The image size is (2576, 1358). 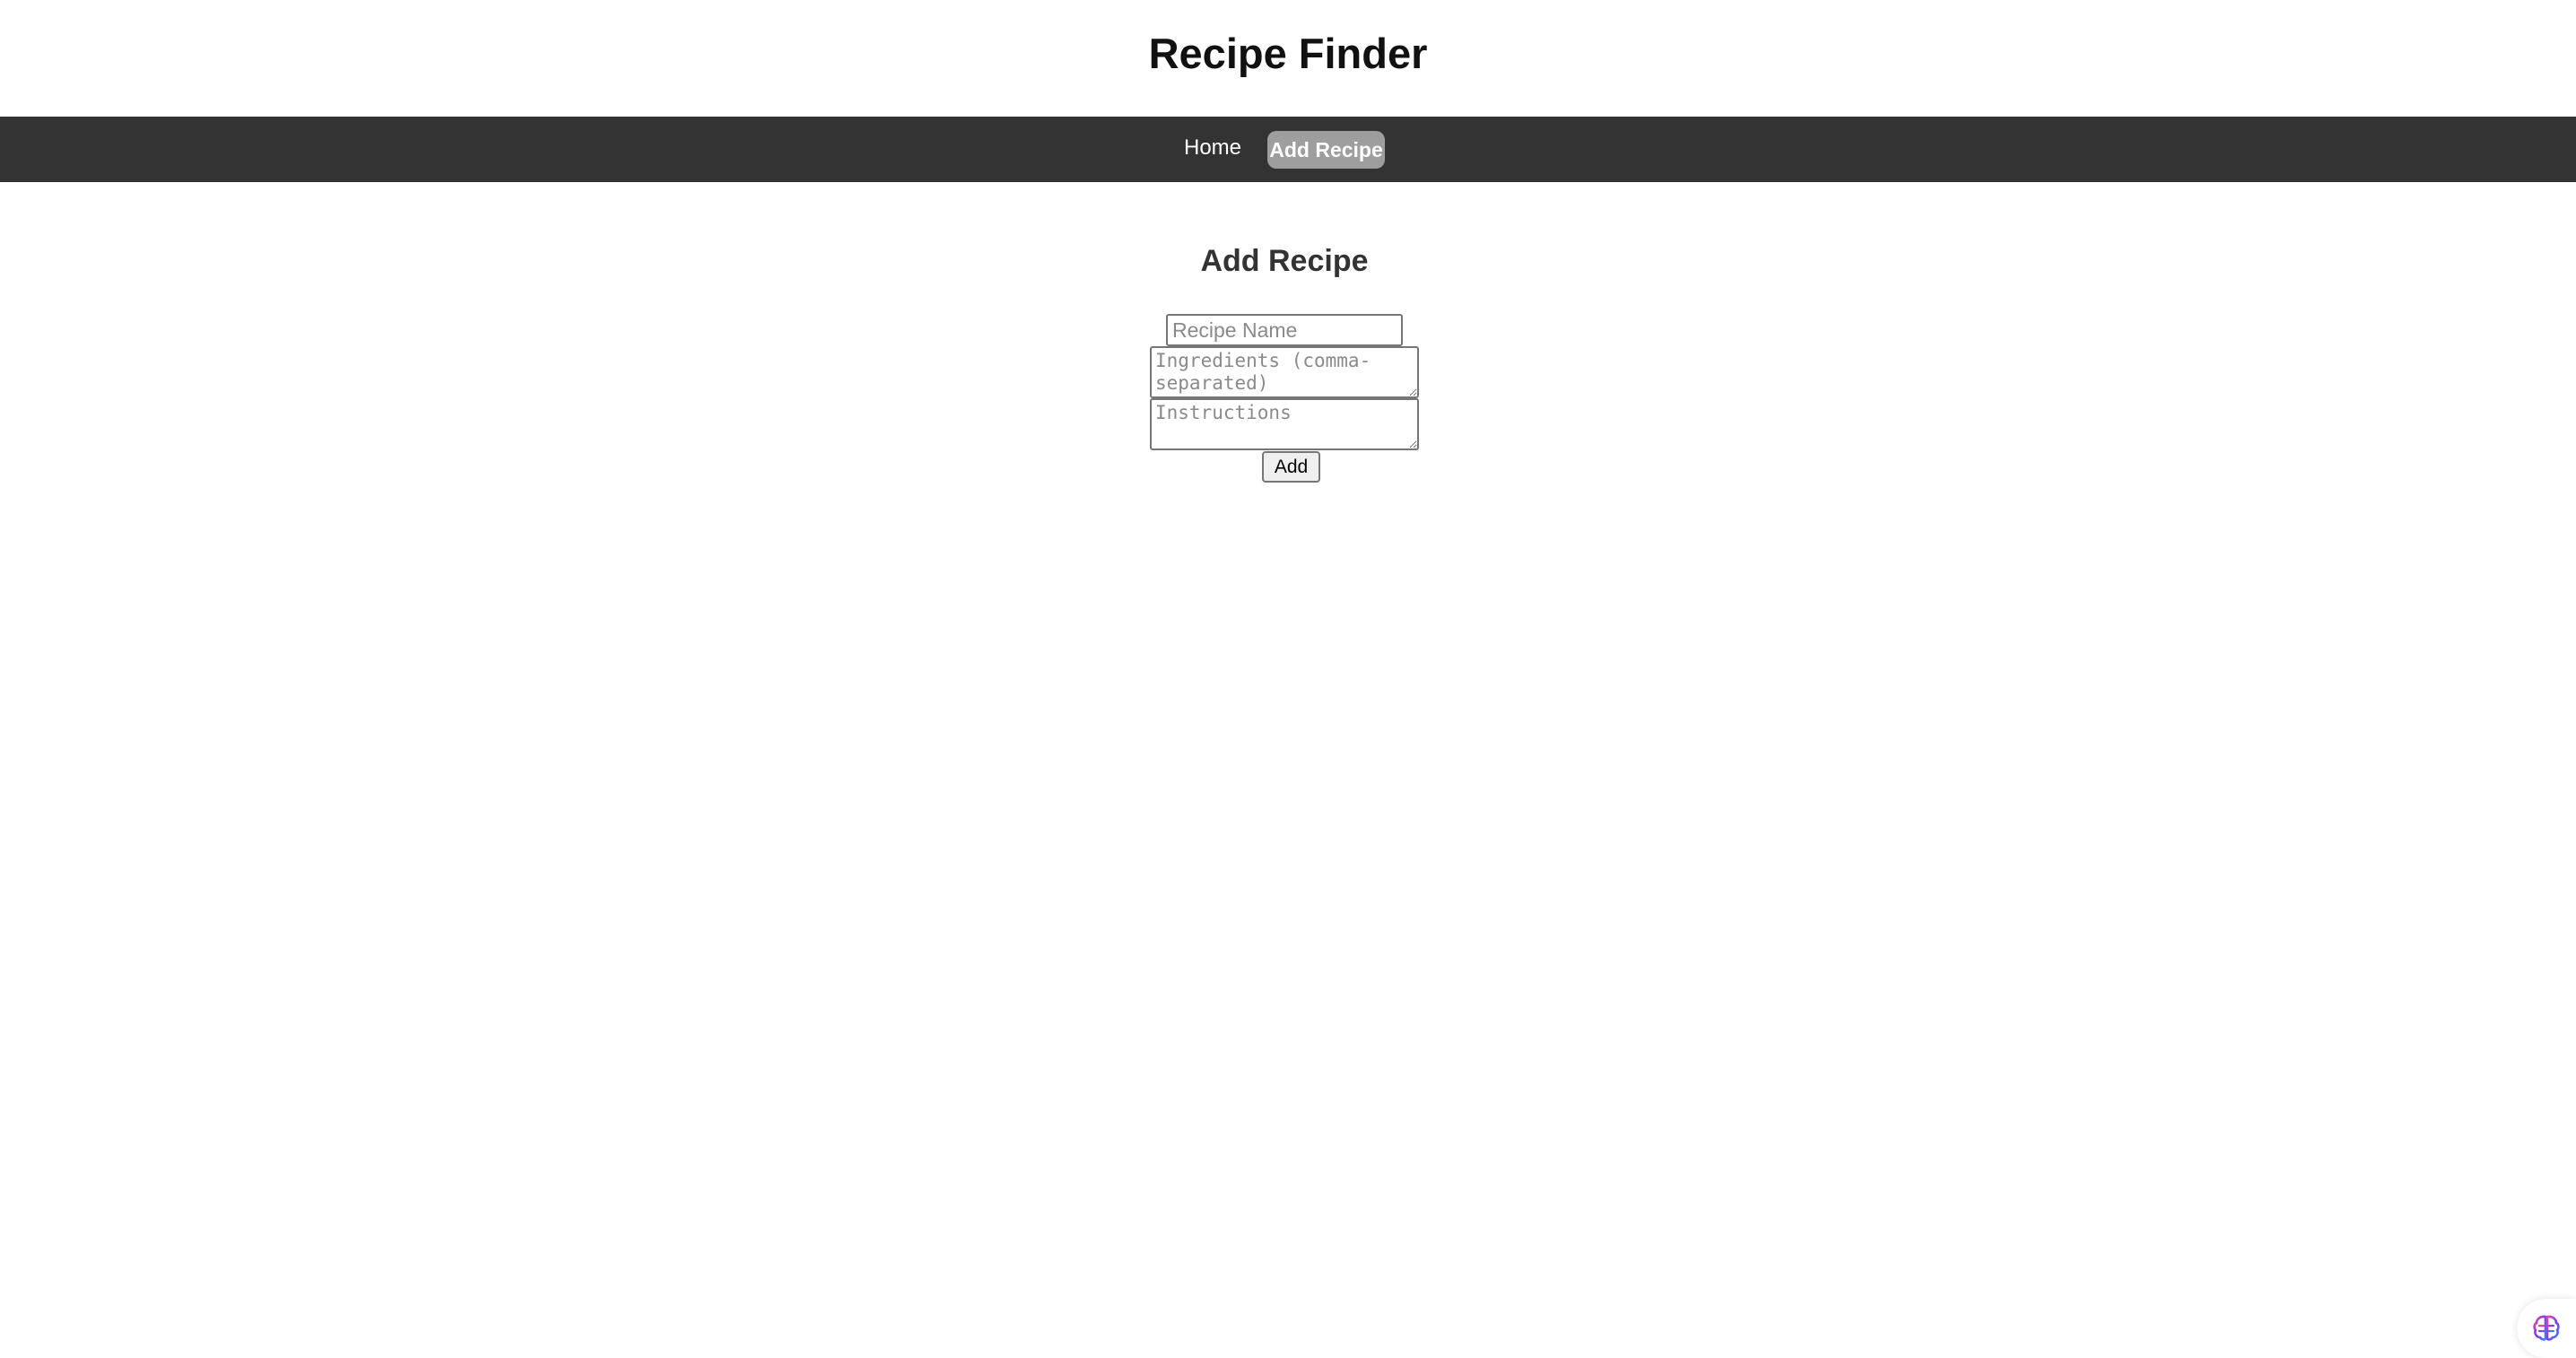 What do you see at coordinates (1212, 148) in the screenshot?
I see `nav-home-link: Home` at bounding box center [1212, 148].